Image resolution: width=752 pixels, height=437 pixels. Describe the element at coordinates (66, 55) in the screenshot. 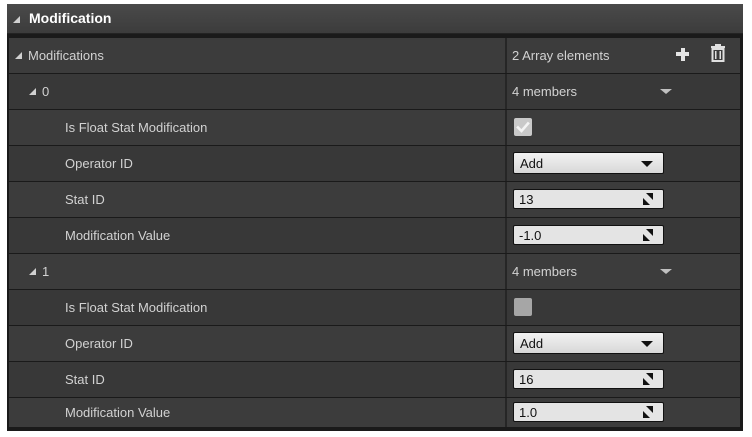

I see `array-label: Modifications` at that location.